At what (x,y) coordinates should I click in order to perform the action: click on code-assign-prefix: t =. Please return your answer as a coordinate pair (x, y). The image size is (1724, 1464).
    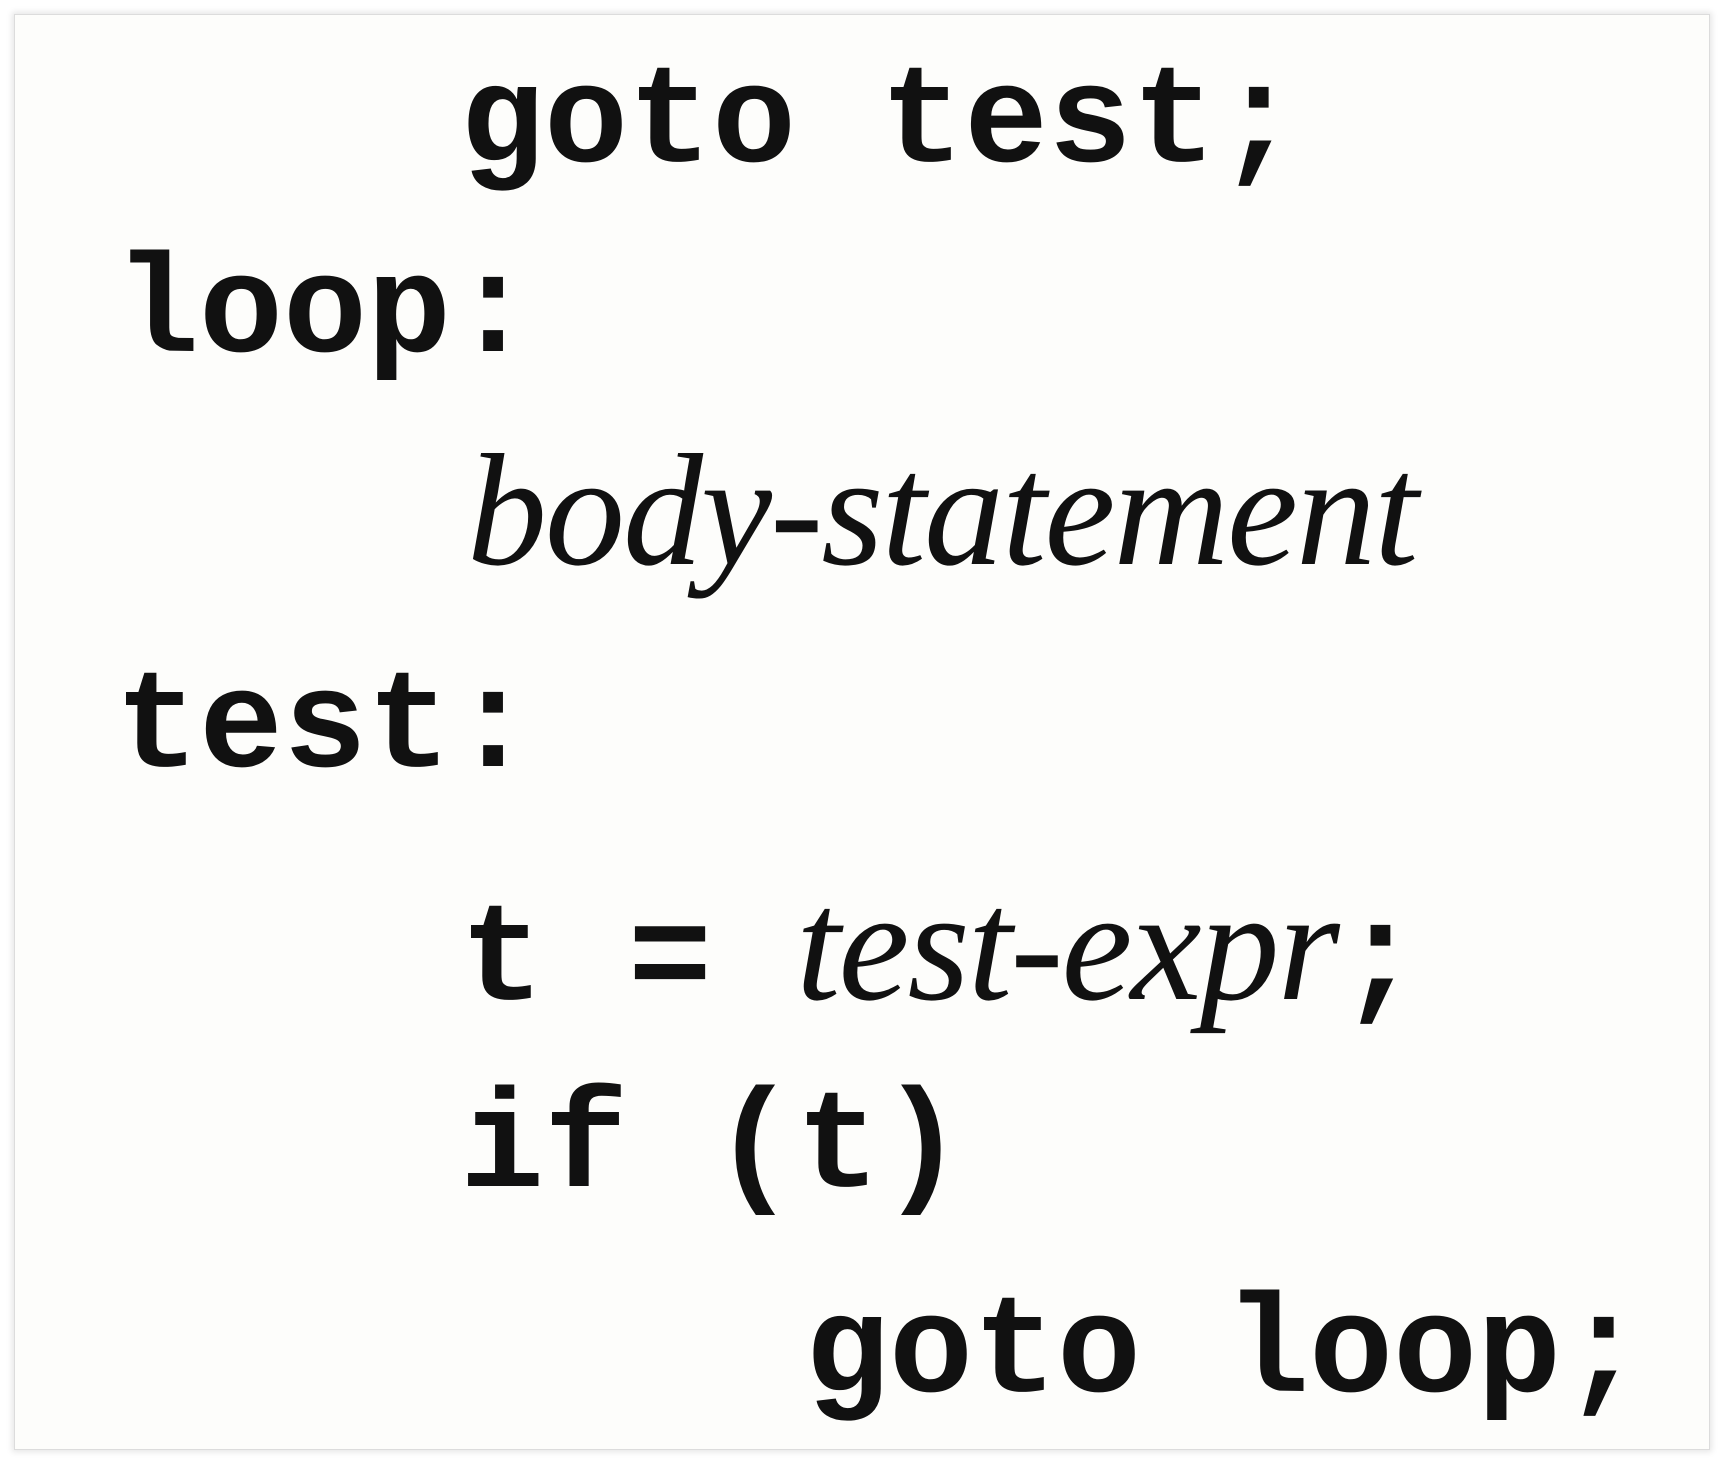
    Looking at the image, I should click on (628, 962).